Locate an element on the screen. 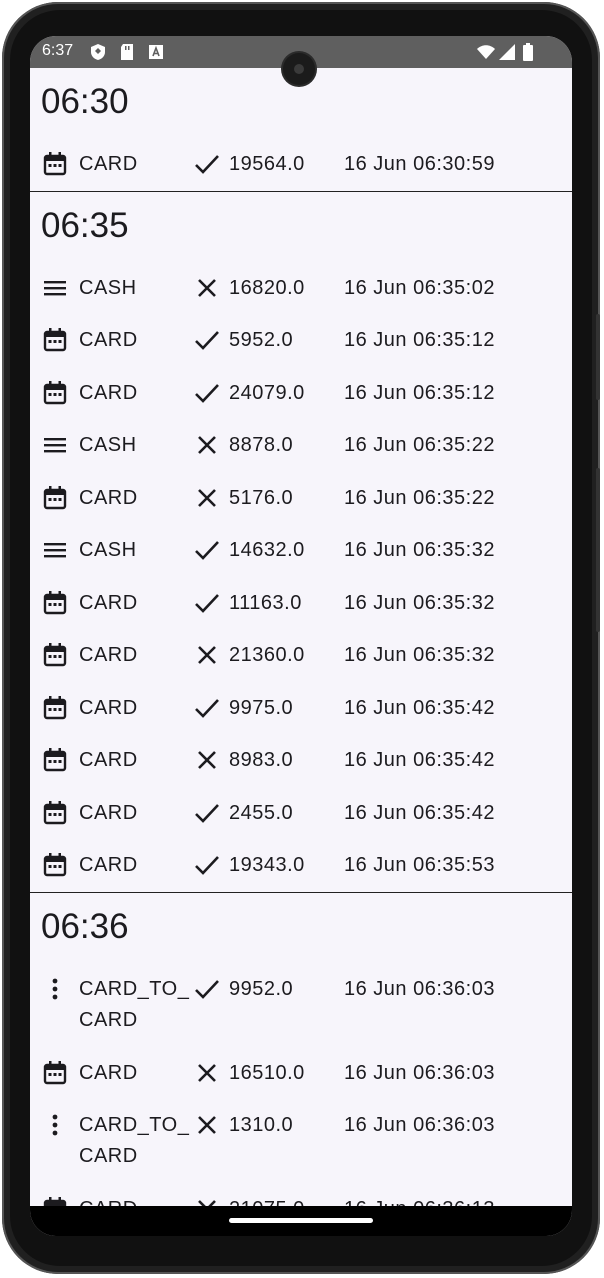 This screenshot has height=1278, width=604. font-a-icon is located at coordinates (156, 52).